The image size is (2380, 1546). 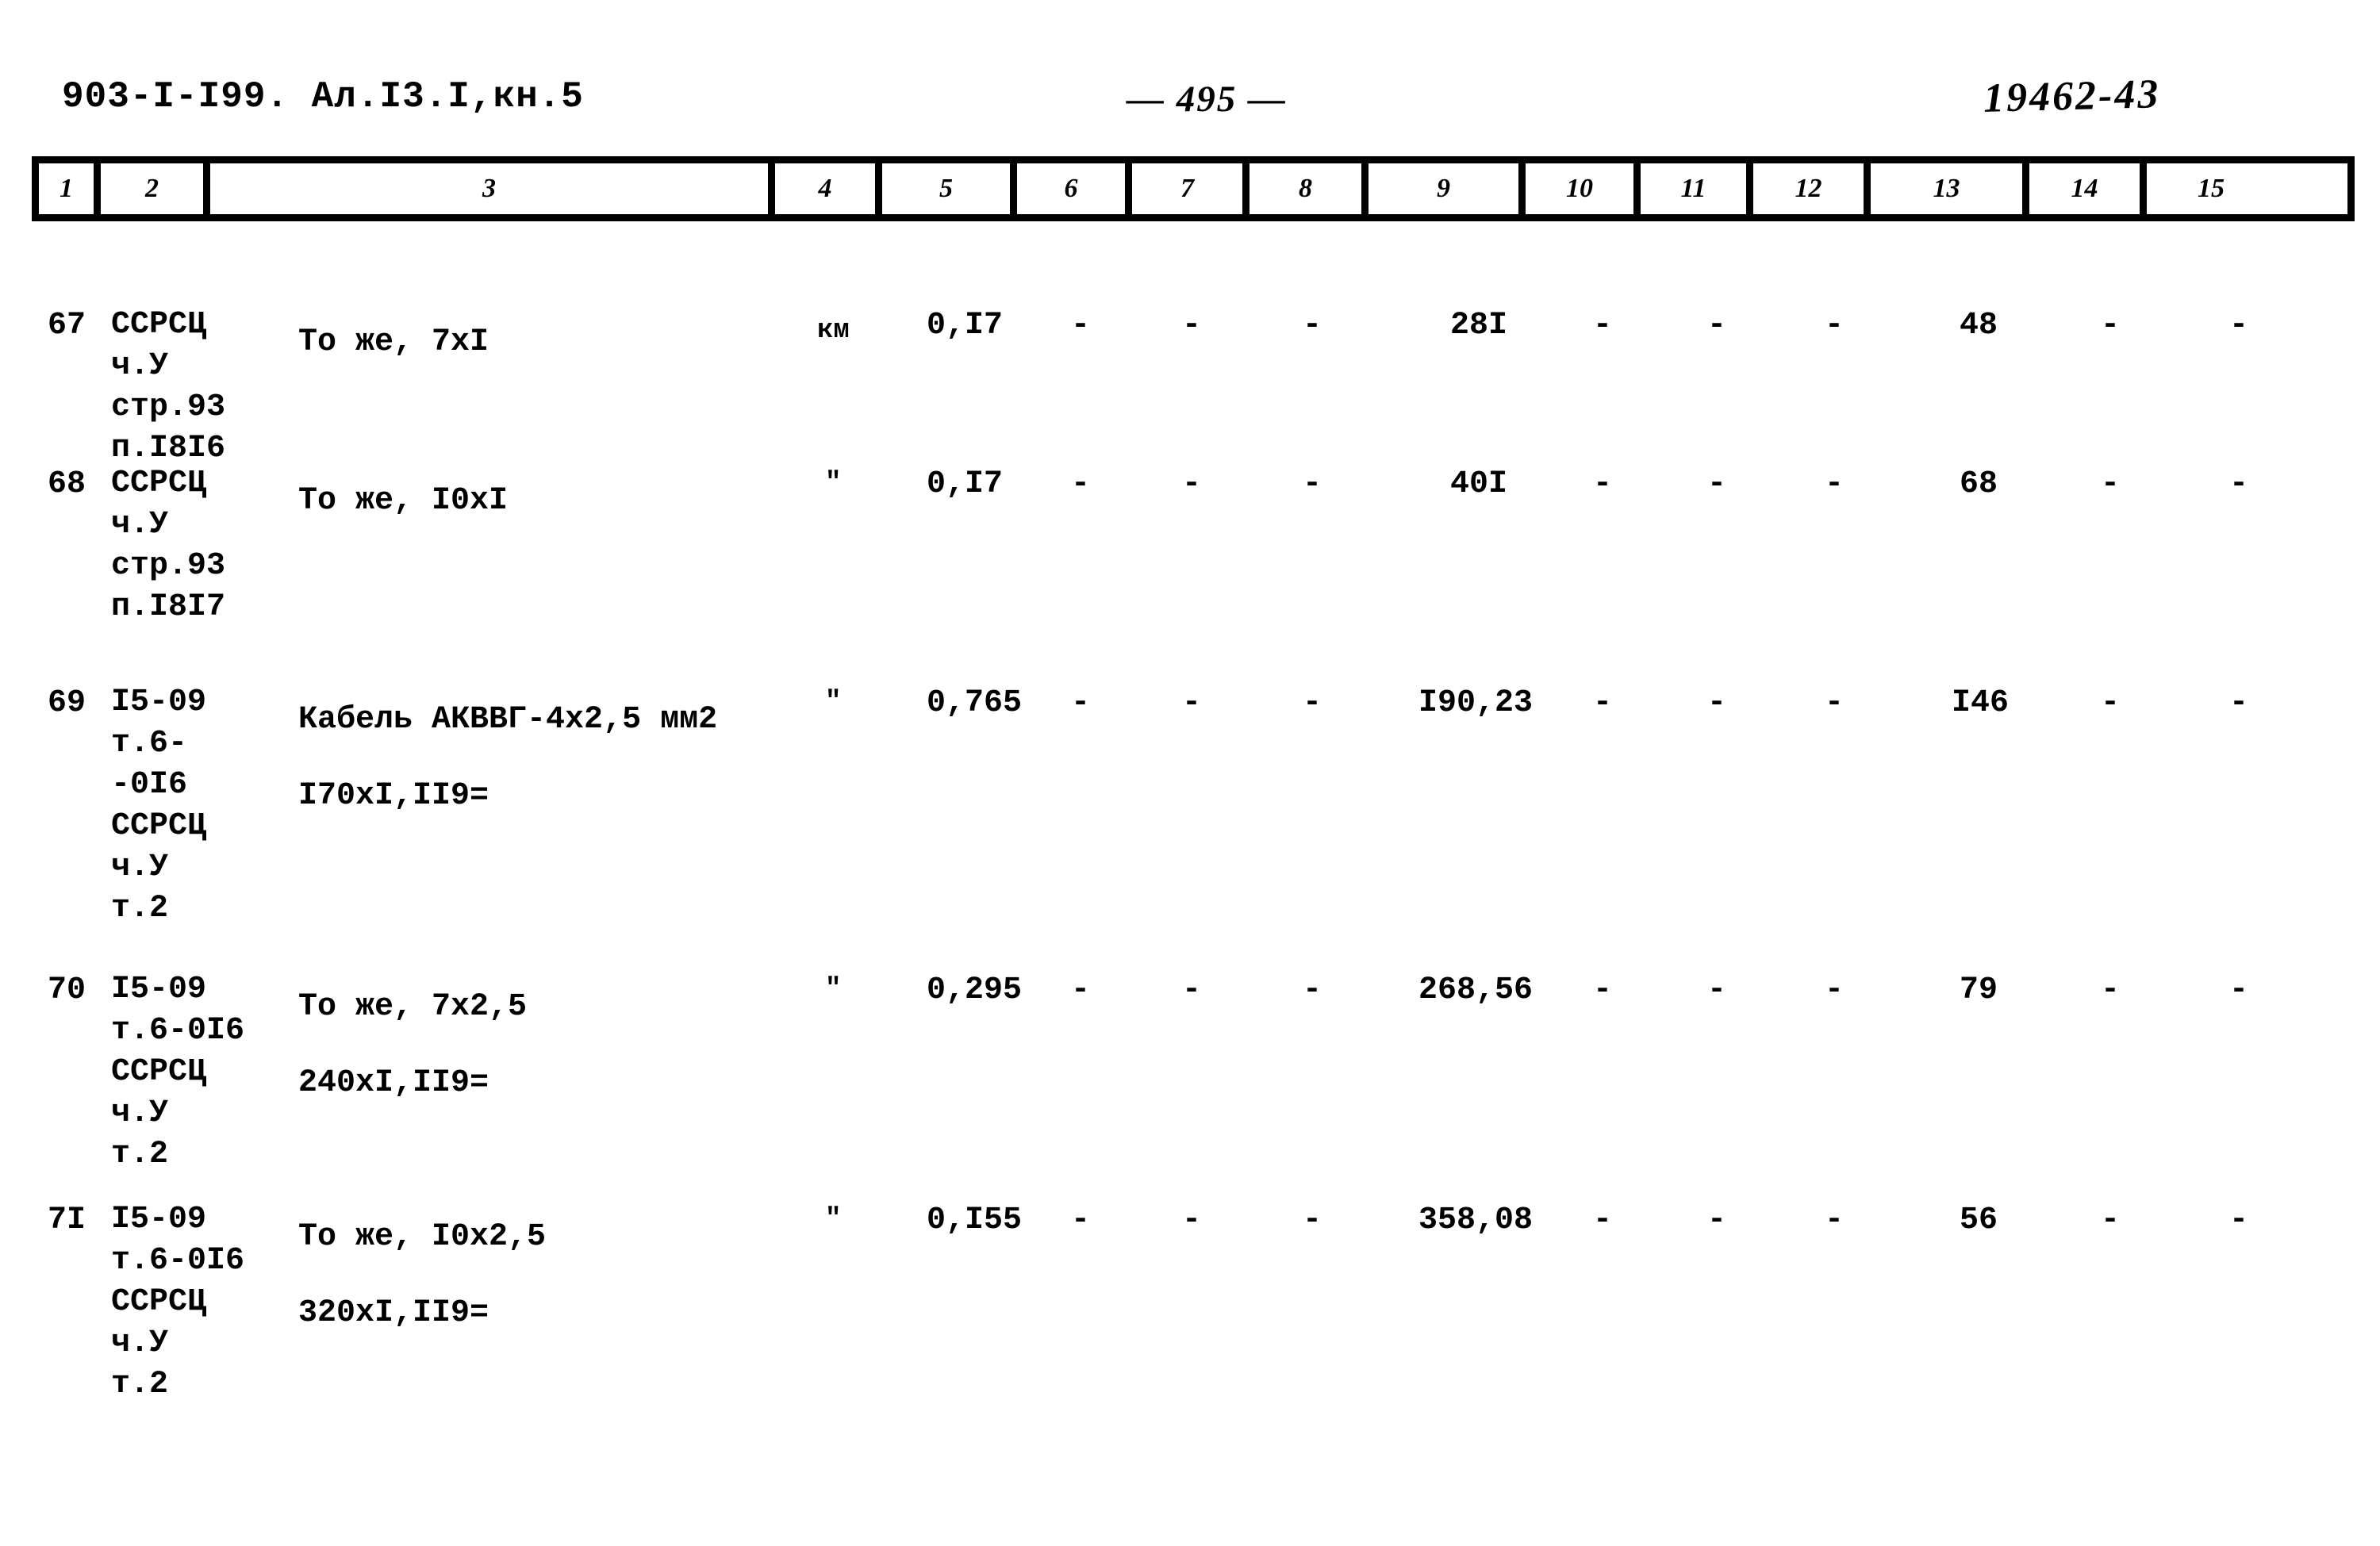 I want to click on column-header-12: 12, so click(x=1812, y=188).